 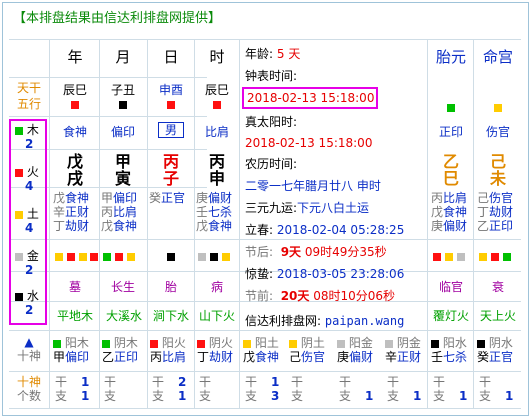 What do you see at coordinates (449, 212) in the screenshot?
I see `taiyuan-hidden: 丙比肩 戊食神 庚偏财` at bounding box center [449, 212].